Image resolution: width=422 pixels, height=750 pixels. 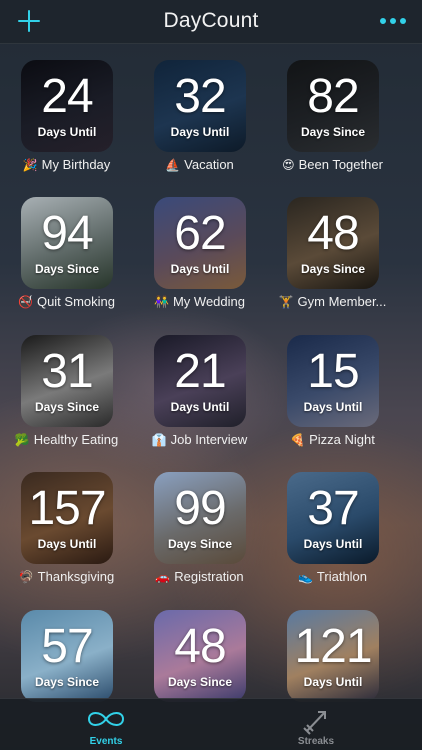 I want to click on event-emoji-icon: 👔, so click(x=159, y=440).